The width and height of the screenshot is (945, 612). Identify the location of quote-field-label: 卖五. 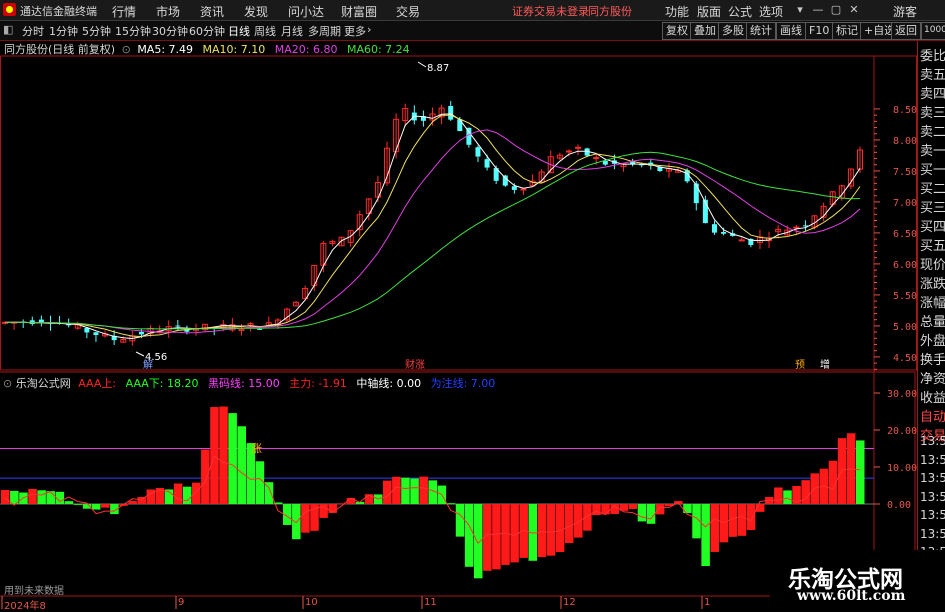
(932, 75).